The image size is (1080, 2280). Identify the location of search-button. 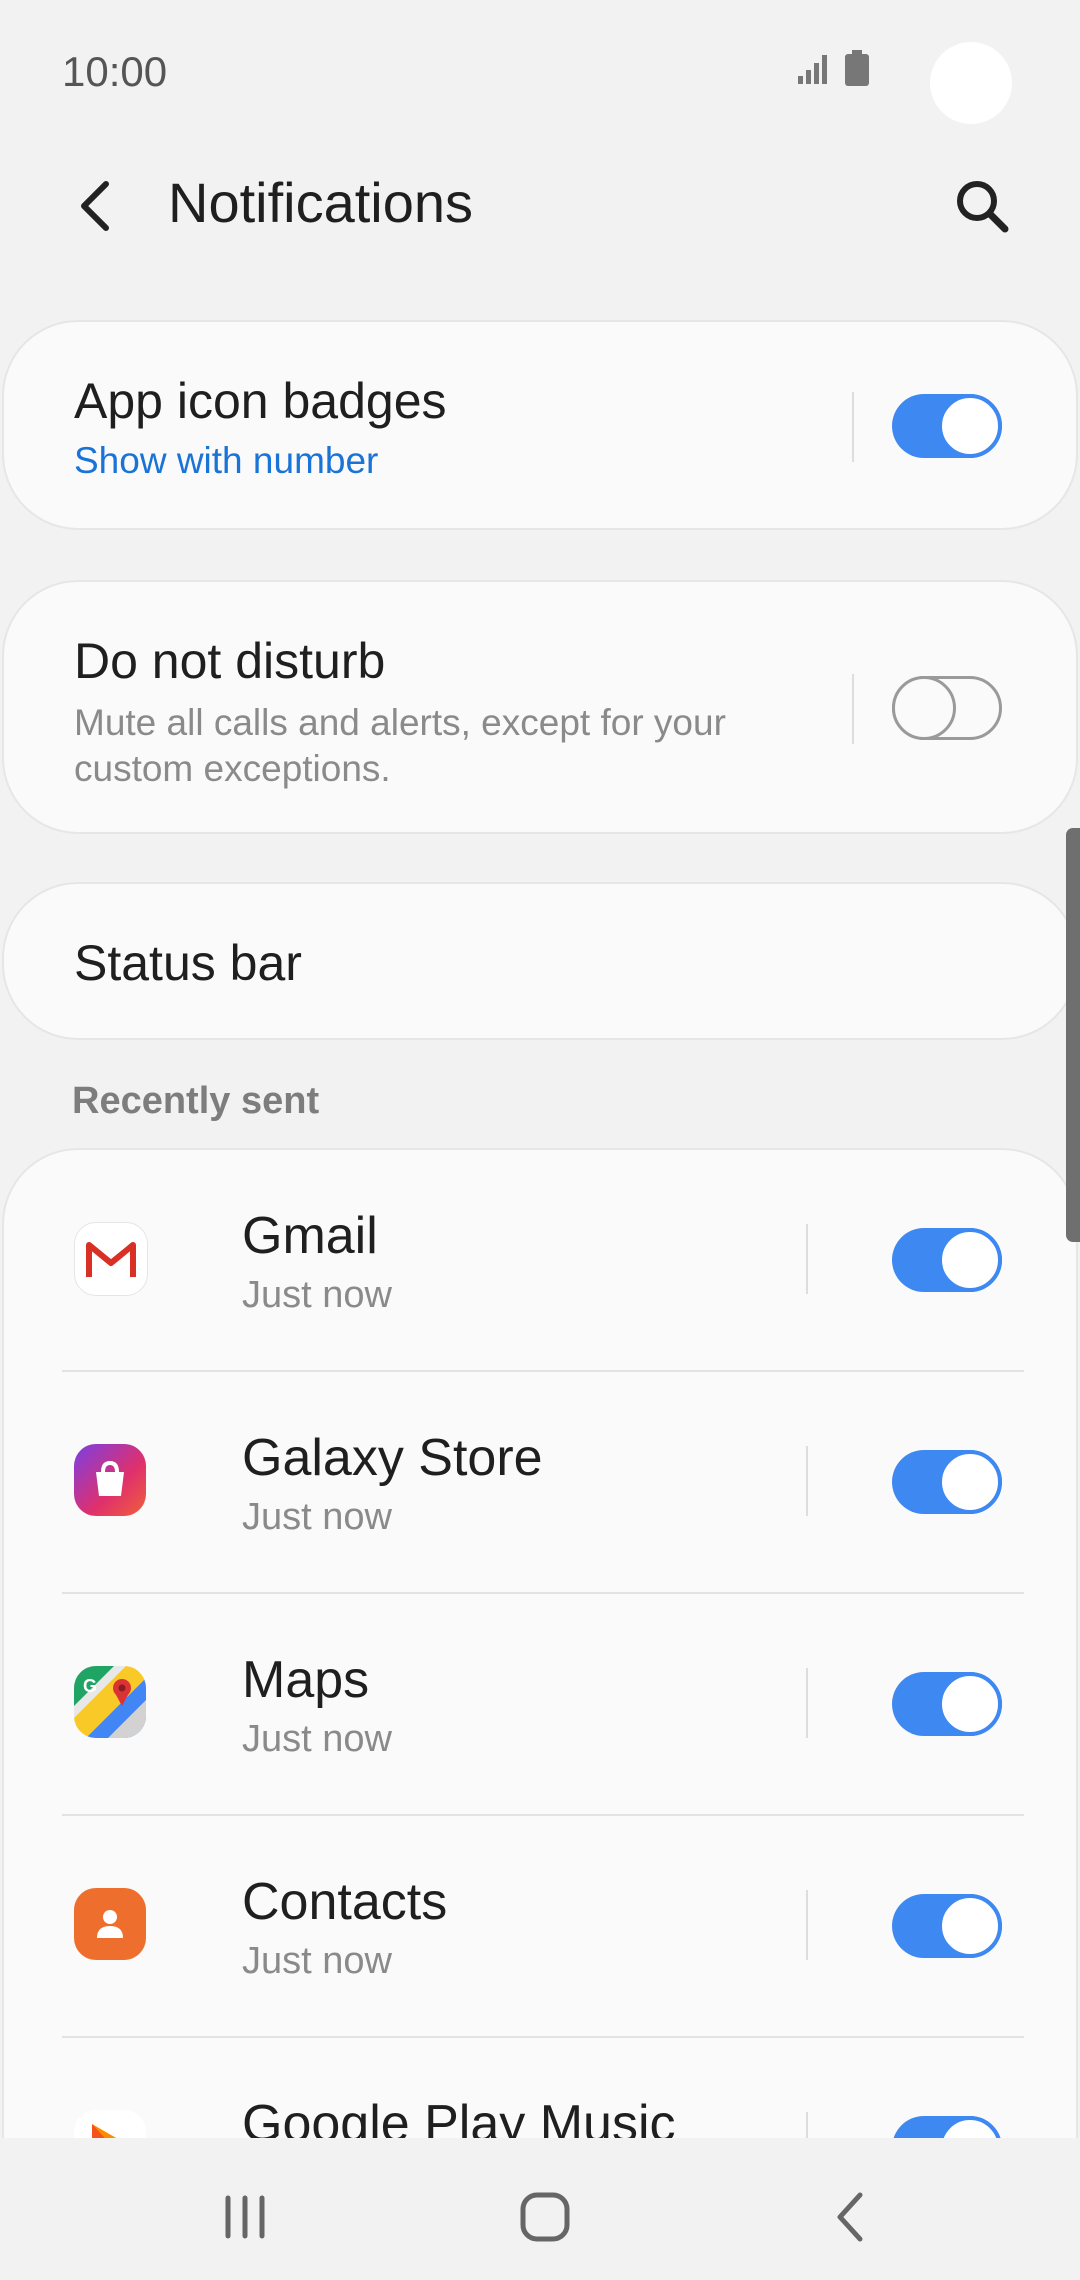
(982, 206).